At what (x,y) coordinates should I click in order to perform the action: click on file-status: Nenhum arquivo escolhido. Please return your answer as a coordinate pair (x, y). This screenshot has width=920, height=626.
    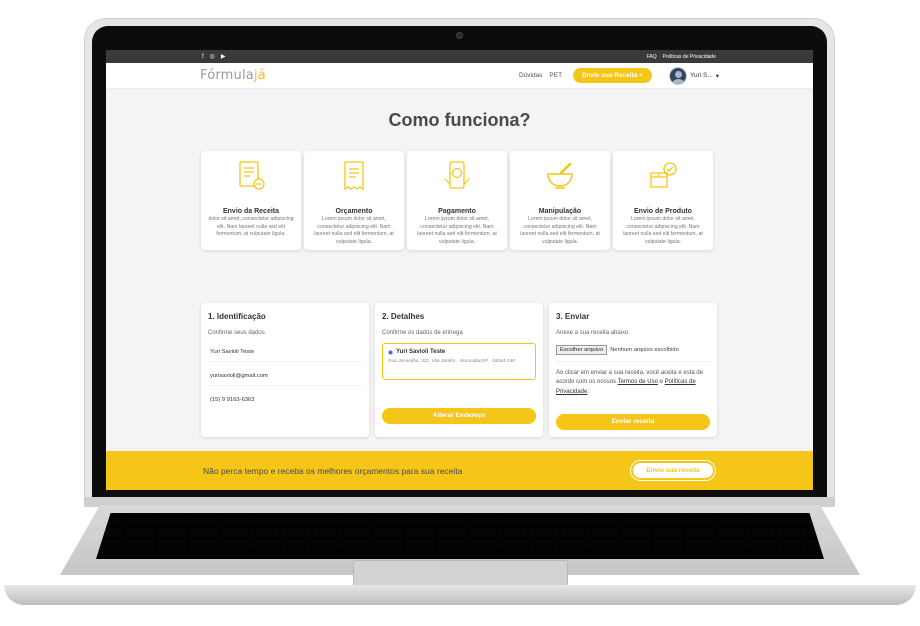
    Looking at the image, I should click on (644, 350).